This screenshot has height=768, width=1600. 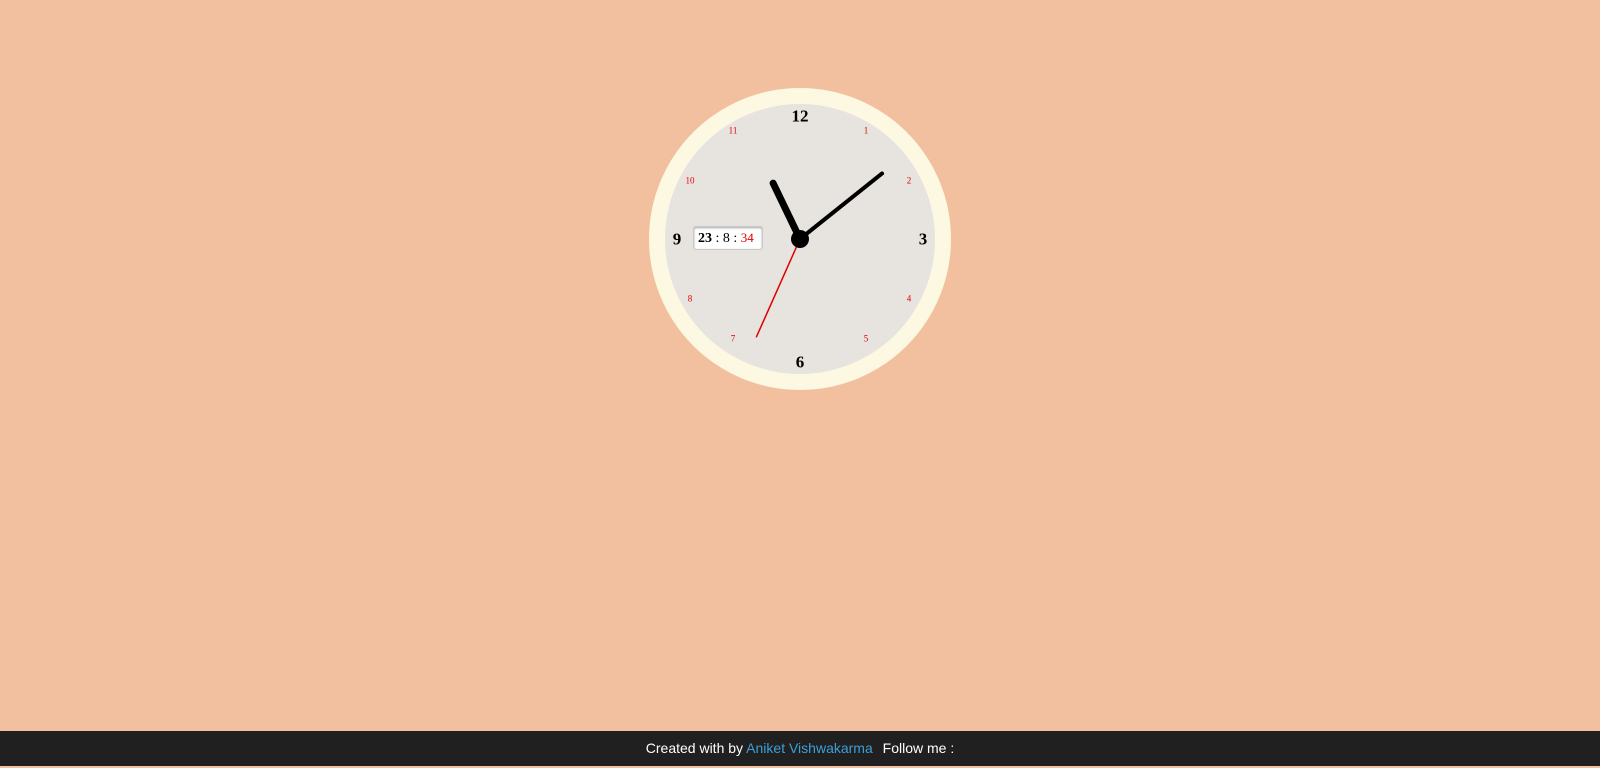 I want to click on footer-created-text: Created with by, so click(x=694, y=748).